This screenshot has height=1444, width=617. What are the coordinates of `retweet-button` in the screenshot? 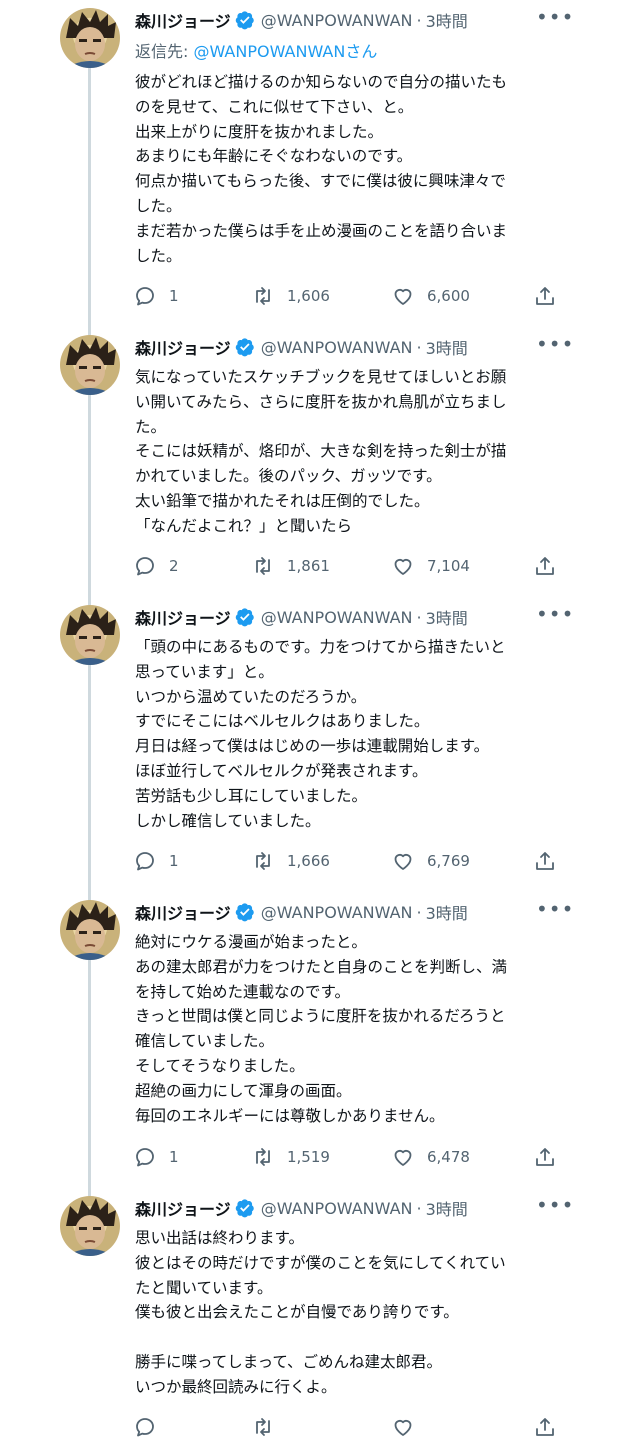 It's located at (269, 1427).